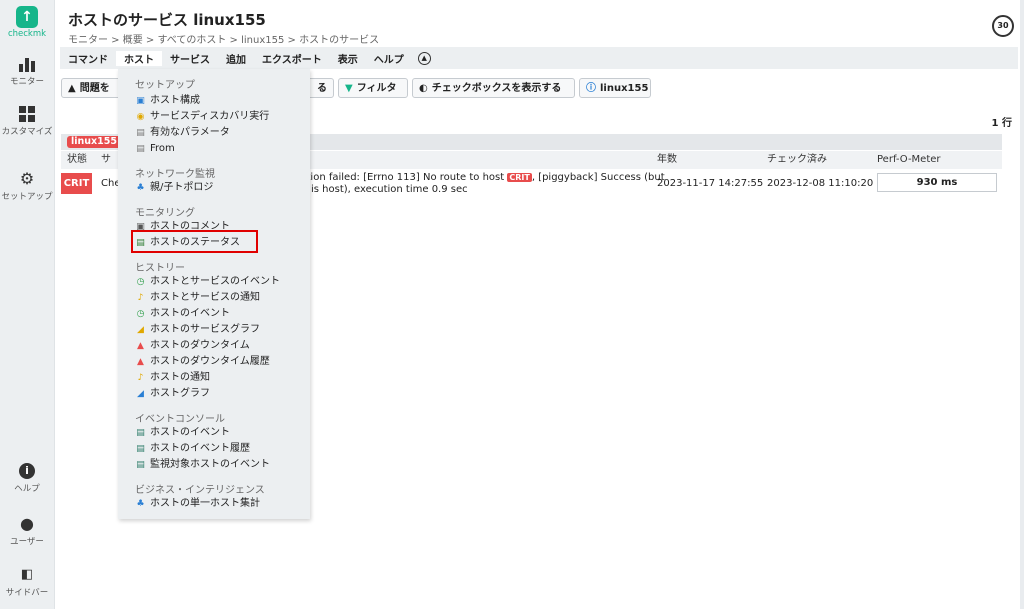  Describe the element at coordinates (162, 148) in the screenshot. I see `from-label: From` at that location.